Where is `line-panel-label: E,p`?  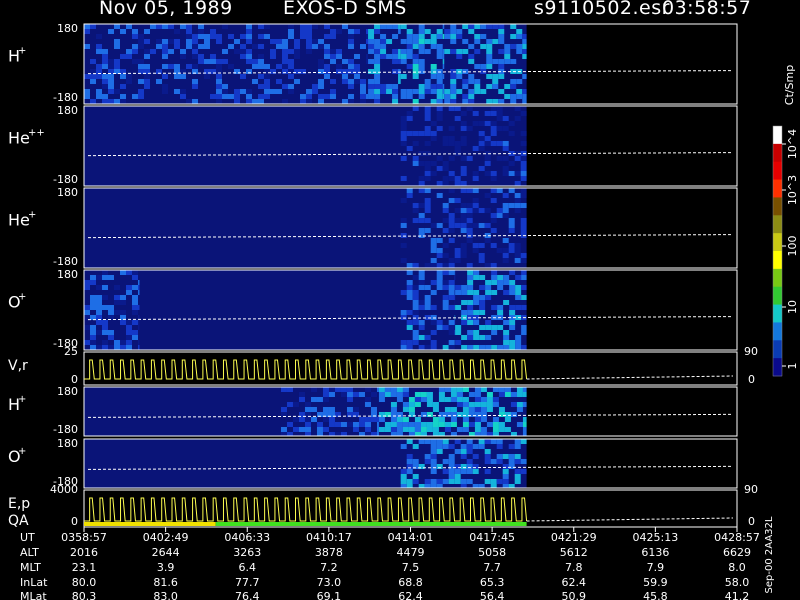 line-panel-label: E,p is located at coordinates (19, 504).